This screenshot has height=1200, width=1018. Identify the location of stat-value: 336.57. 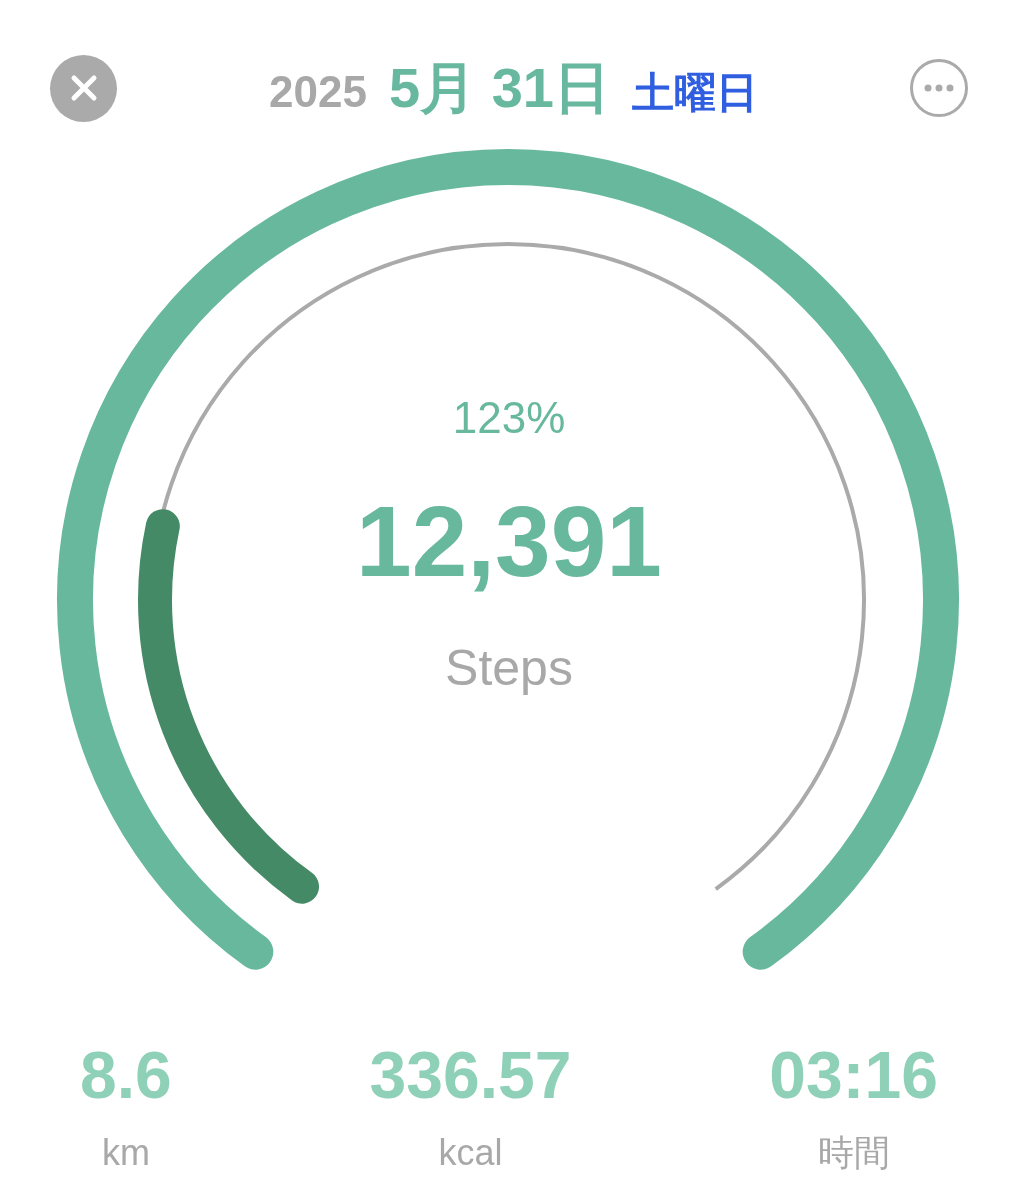
(470, 1075).